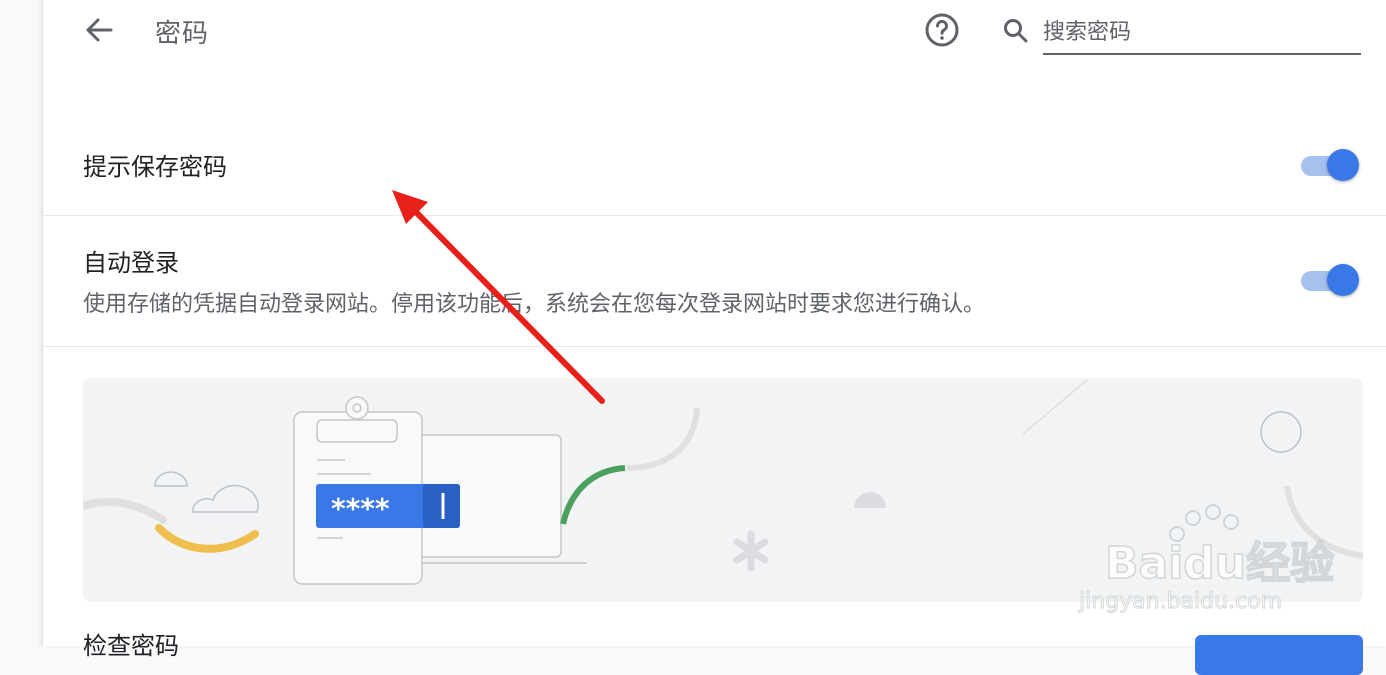  I want to click on search-icon, so click(1016, 31).